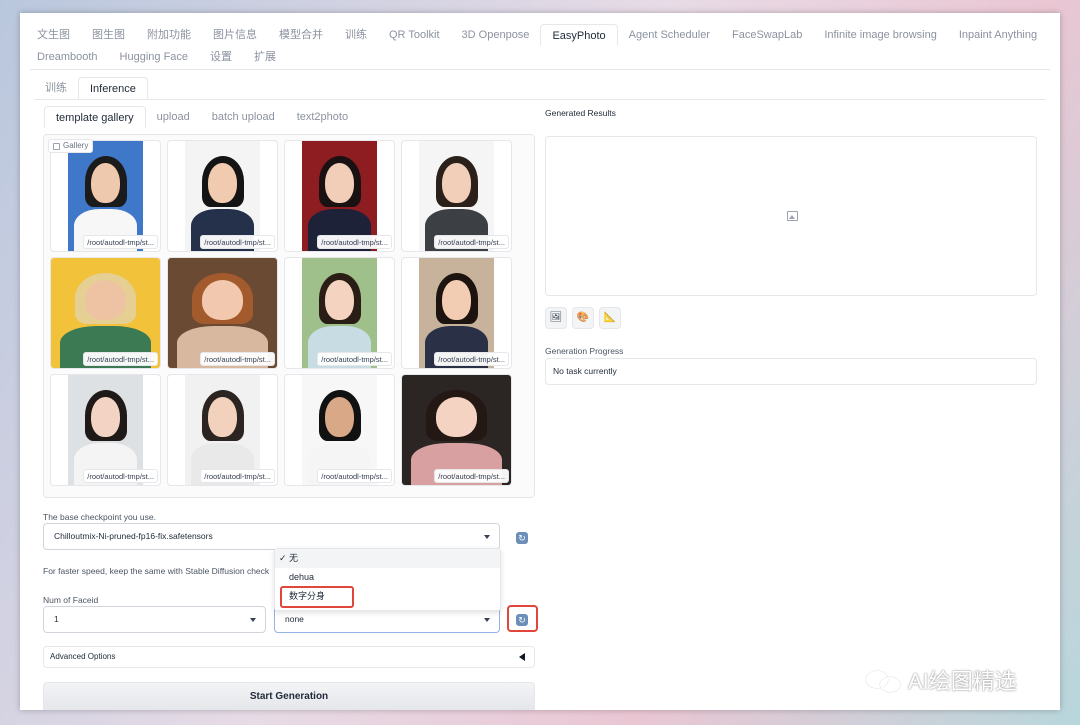 The width and height of the screenshot is (1080, 725). I want to click on result-tool-row: 🖼 🎨 📐, so click(583, 318).